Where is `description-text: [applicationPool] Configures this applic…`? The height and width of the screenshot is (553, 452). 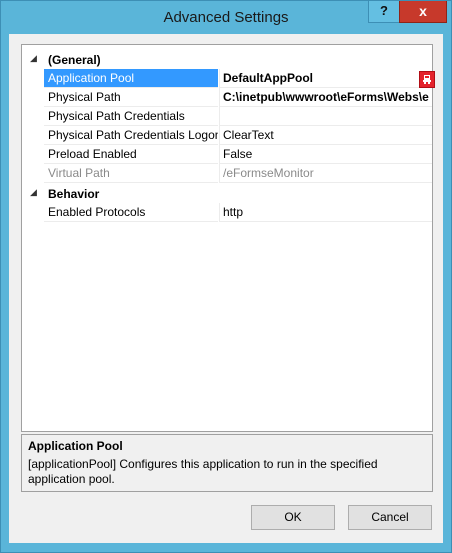 description-text: [applicationPool] Configures this applic… is located at coordinates (203, 471).